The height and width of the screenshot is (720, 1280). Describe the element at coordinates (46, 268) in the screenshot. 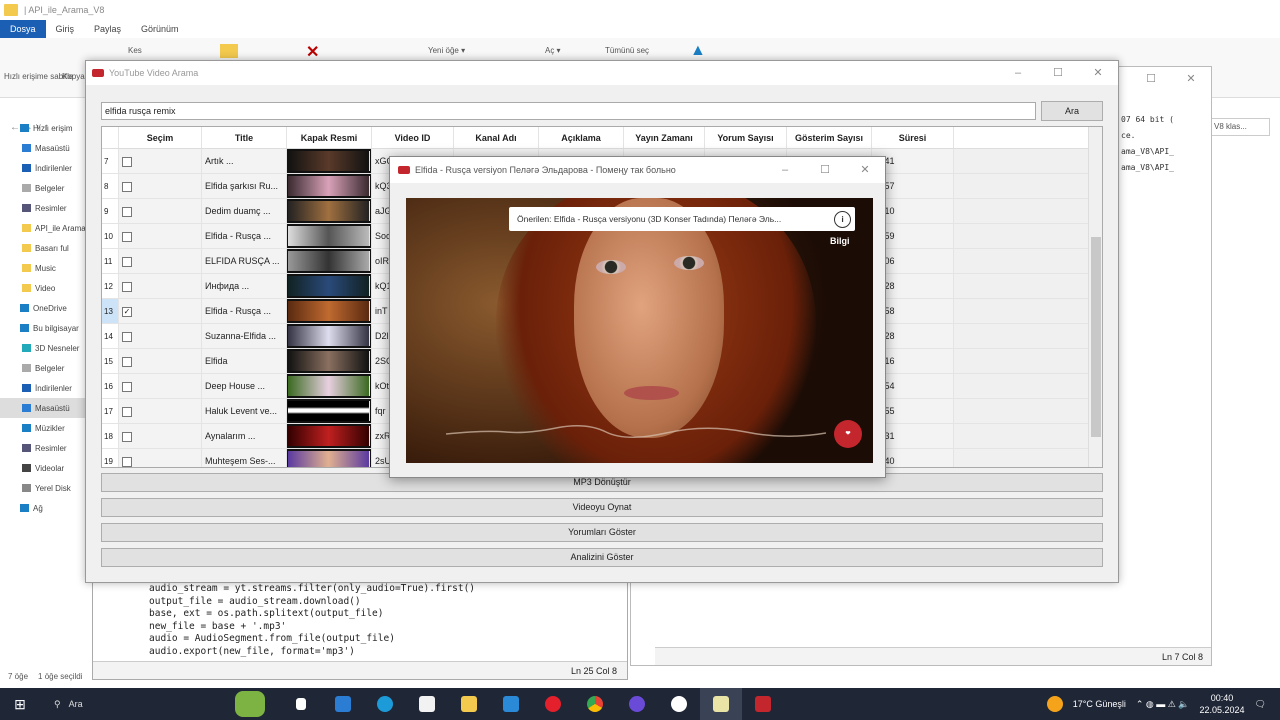

I see `nav-item: Music` at that location.